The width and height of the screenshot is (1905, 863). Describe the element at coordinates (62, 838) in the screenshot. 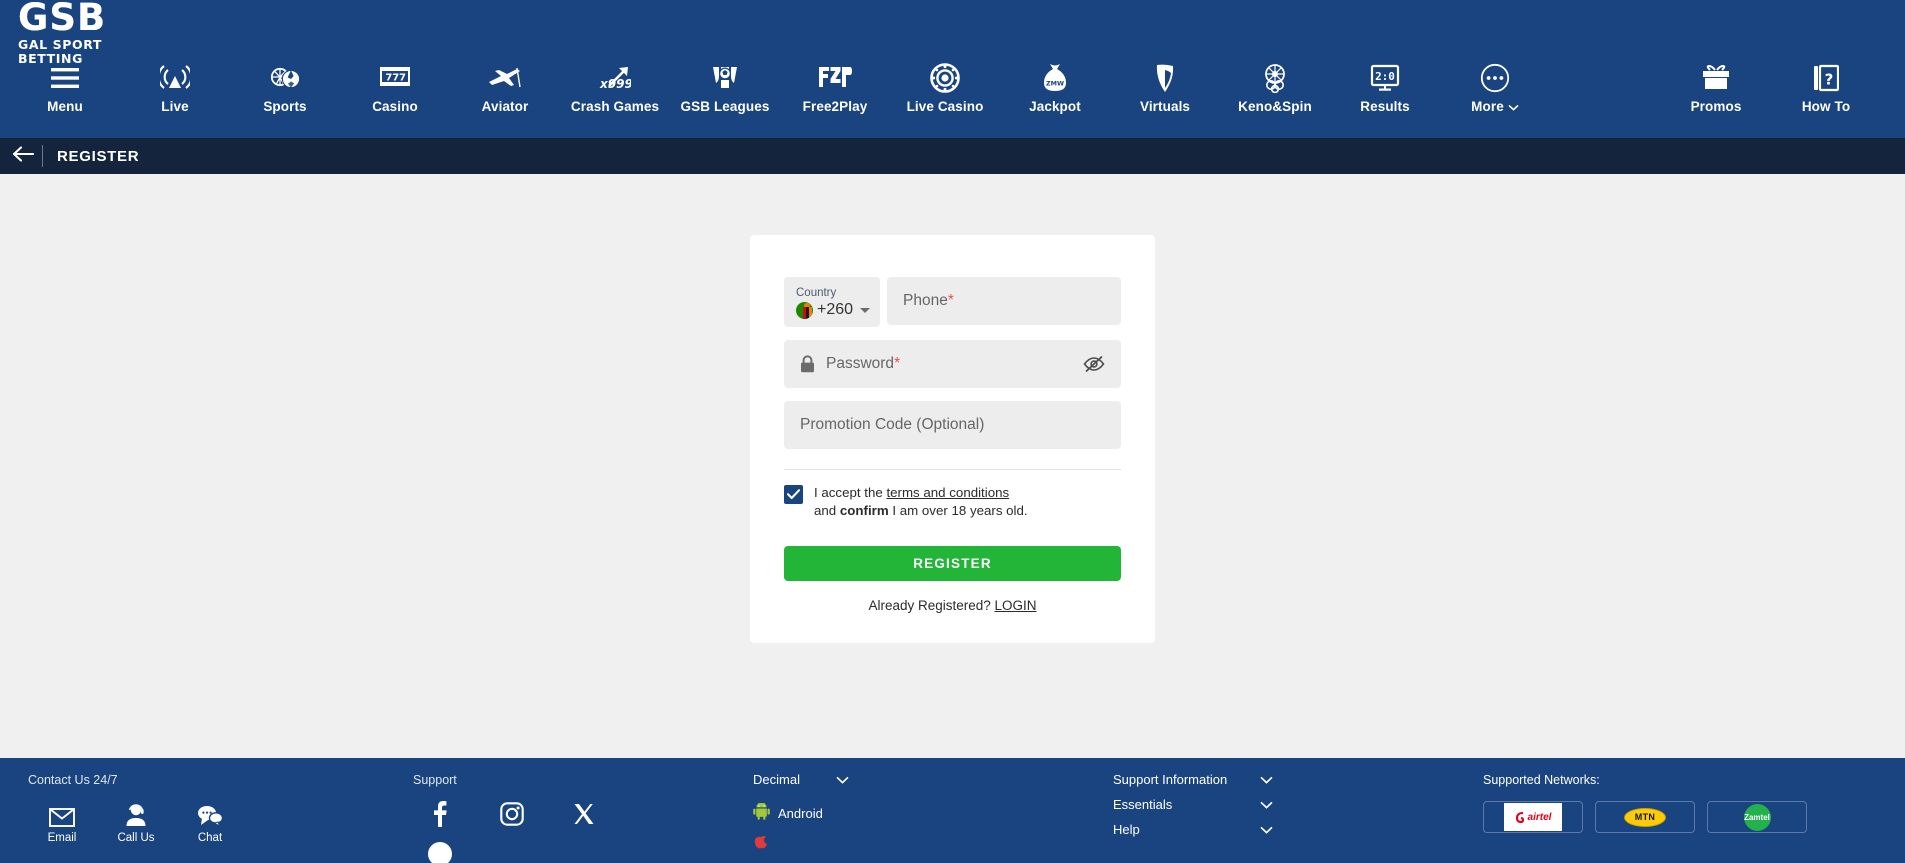

I see `contact-label: Email` at that location.